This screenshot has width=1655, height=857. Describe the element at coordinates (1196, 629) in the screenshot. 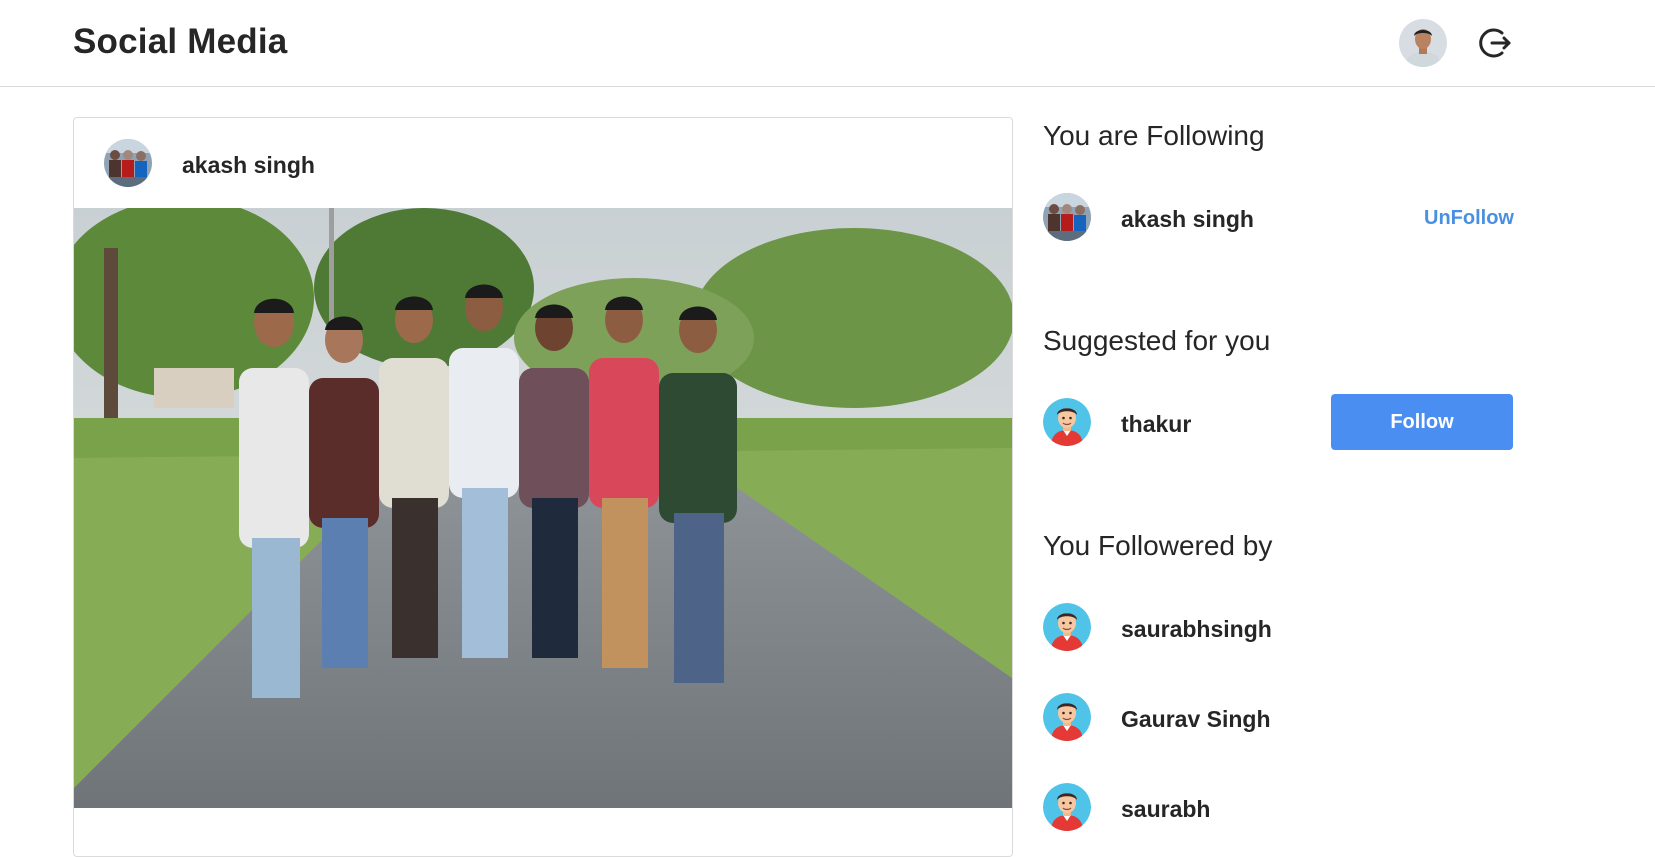

I see `follower-name: saurabhsingh` at that location.